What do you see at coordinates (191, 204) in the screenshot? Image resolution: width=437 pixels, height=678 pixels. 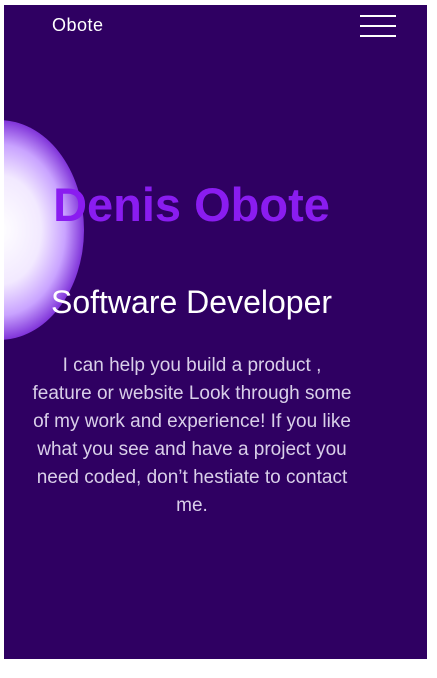 I see `hero-name: Denis Obote` at bounding box center [191, 204].